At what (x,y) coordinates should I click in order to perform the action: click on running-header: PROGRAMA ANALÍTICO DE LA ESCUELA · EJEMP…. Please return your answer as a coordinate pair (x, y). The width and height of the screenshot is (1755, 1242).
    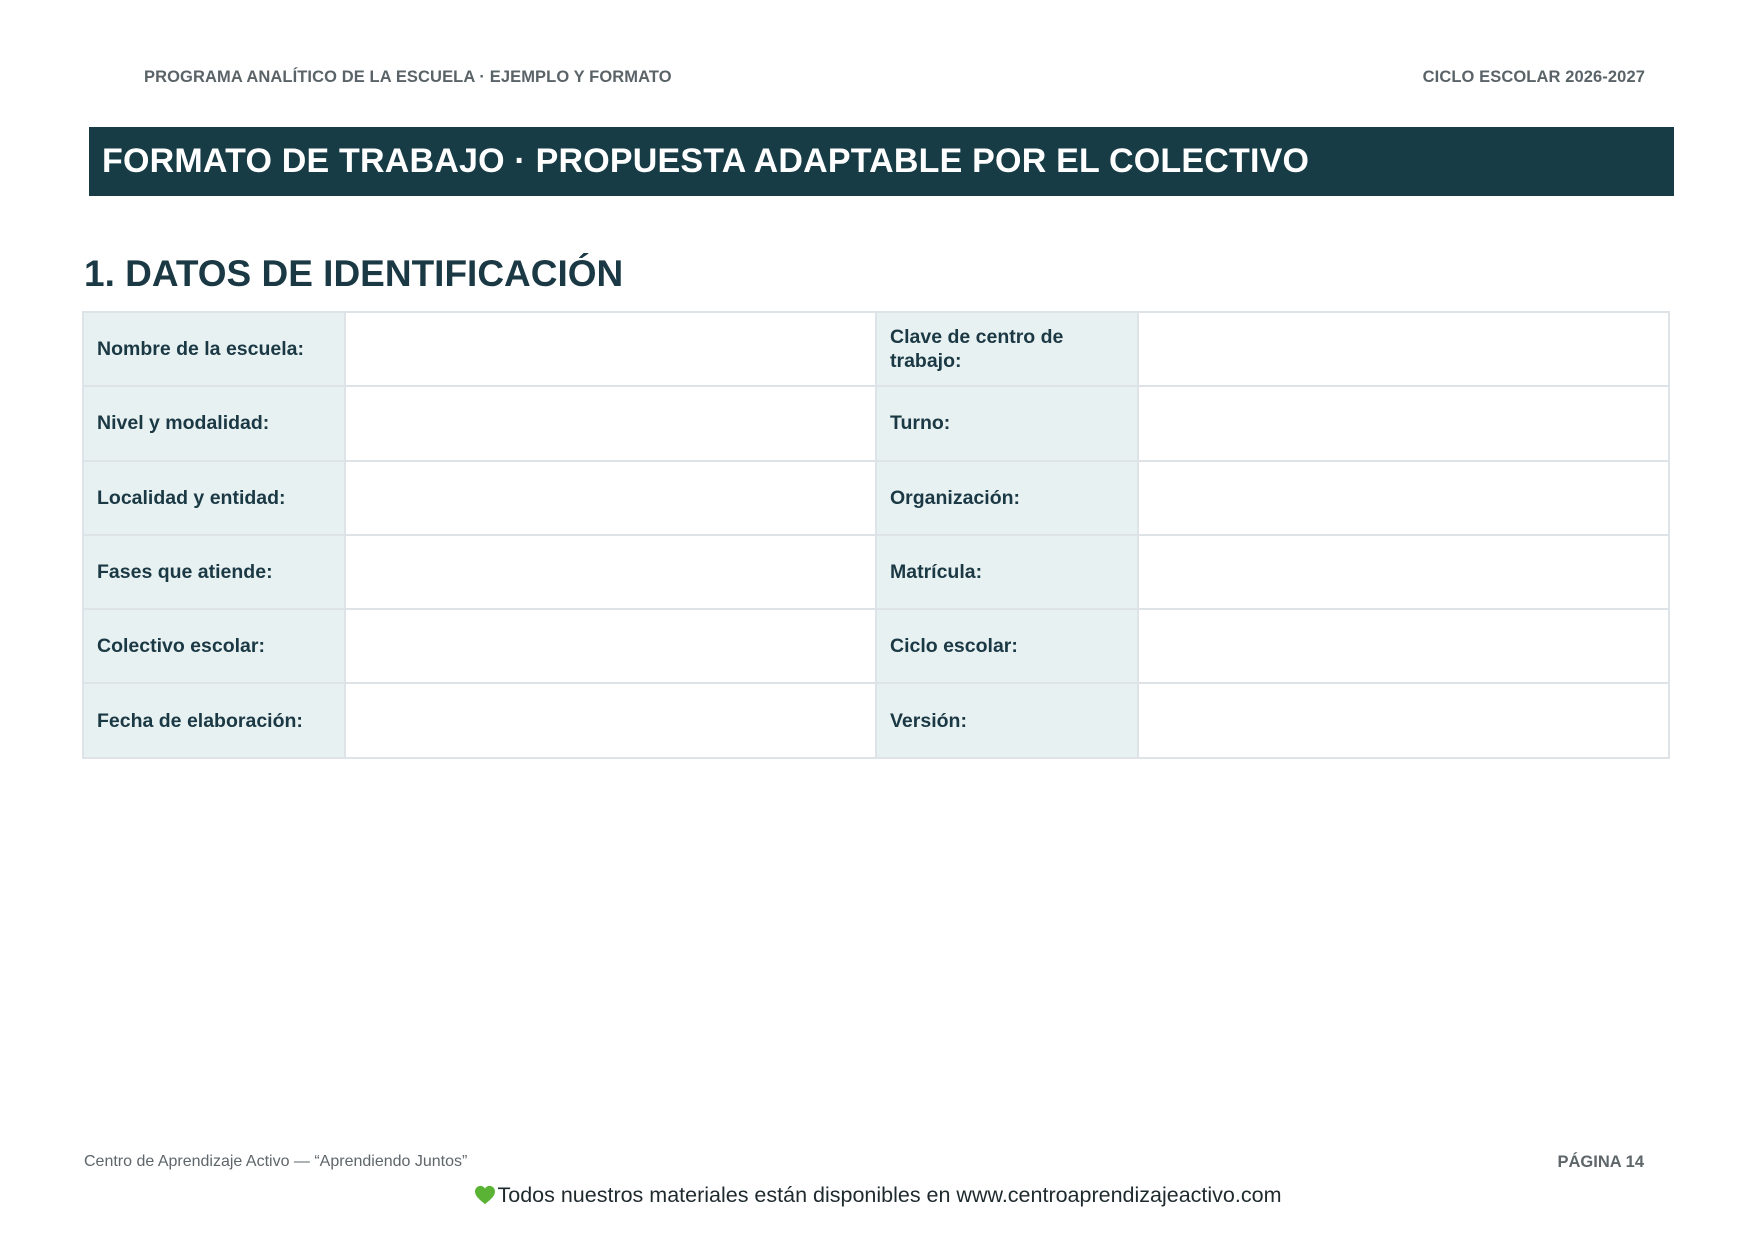
    Looking at the image, I should click on (894, 77).